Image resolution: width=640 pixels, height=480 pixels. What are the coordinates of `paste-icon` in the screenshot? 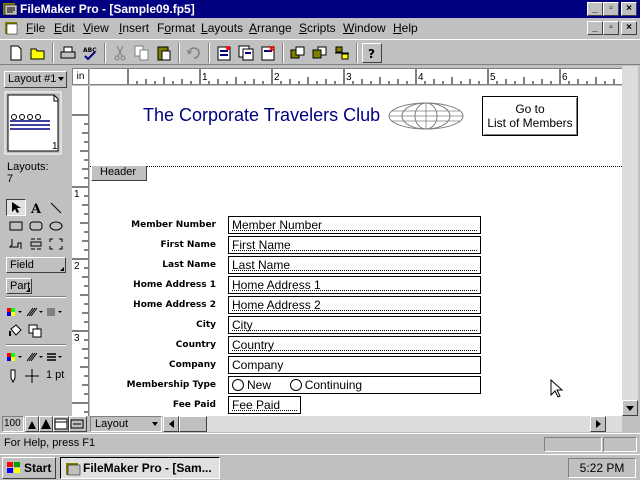 It's located at (164, 53).